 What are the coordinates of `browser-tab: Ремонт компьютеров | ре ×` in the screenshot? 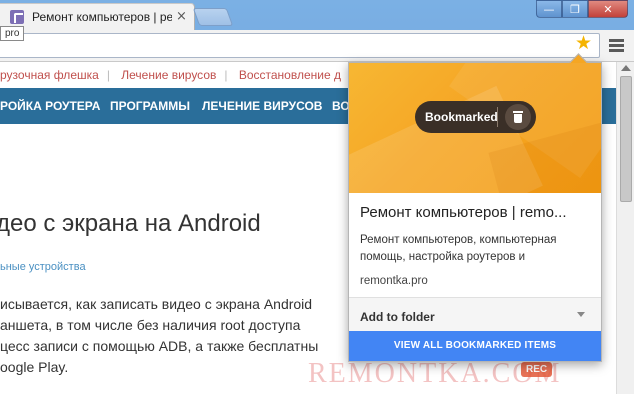 It's located at (97, 16).